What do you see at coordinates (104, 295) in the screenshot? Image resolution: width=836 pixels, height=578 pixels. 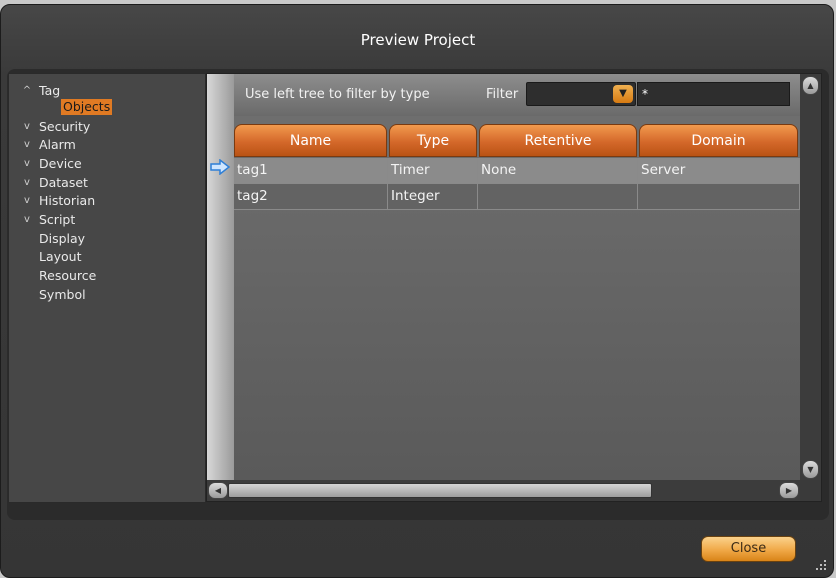 I see `tree-item-symbol: Symbol` at bounding box center [104, 295].